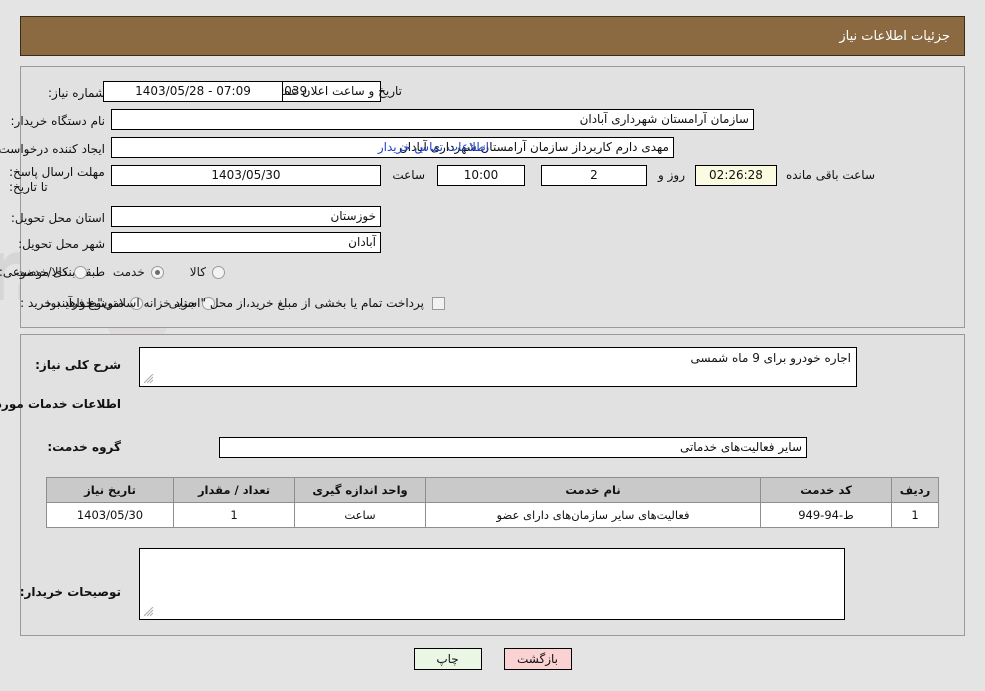 The image size is (985, 691). I want to click on back-button: بازگشت, so click(537, 659).